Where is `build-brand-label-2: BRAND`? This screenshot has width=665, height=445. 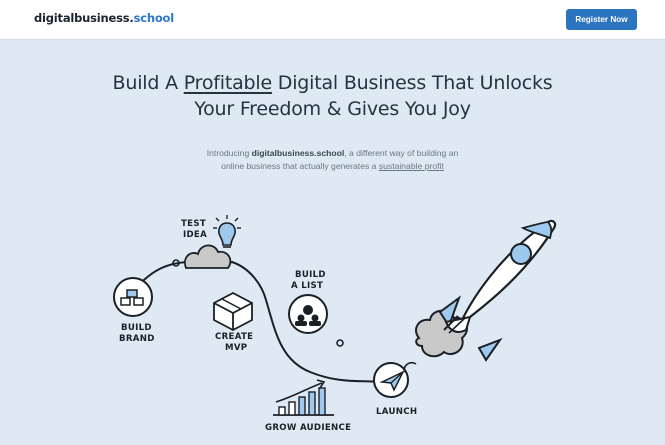
build-brand-label-2: BRAND is located at coordinates (137, 339).